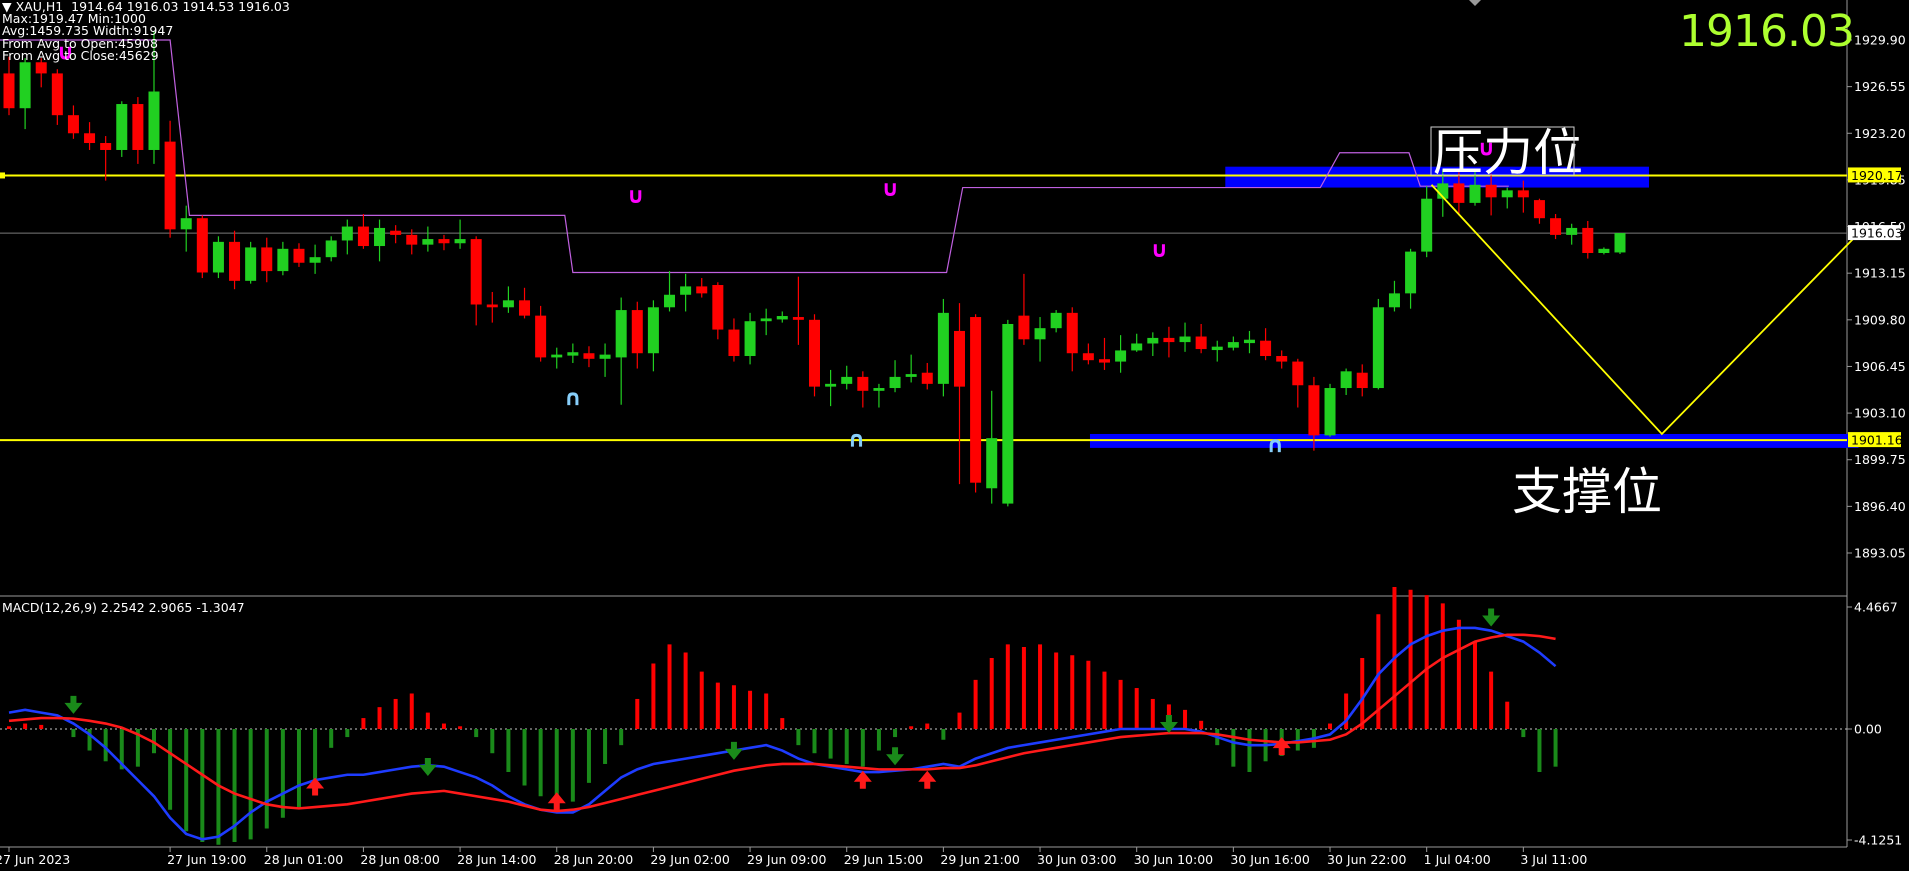  I want to click on macd-indicator-label: MACD(12,26,9) 2.2542 2.9065 -1.3047, so click(123, 607).